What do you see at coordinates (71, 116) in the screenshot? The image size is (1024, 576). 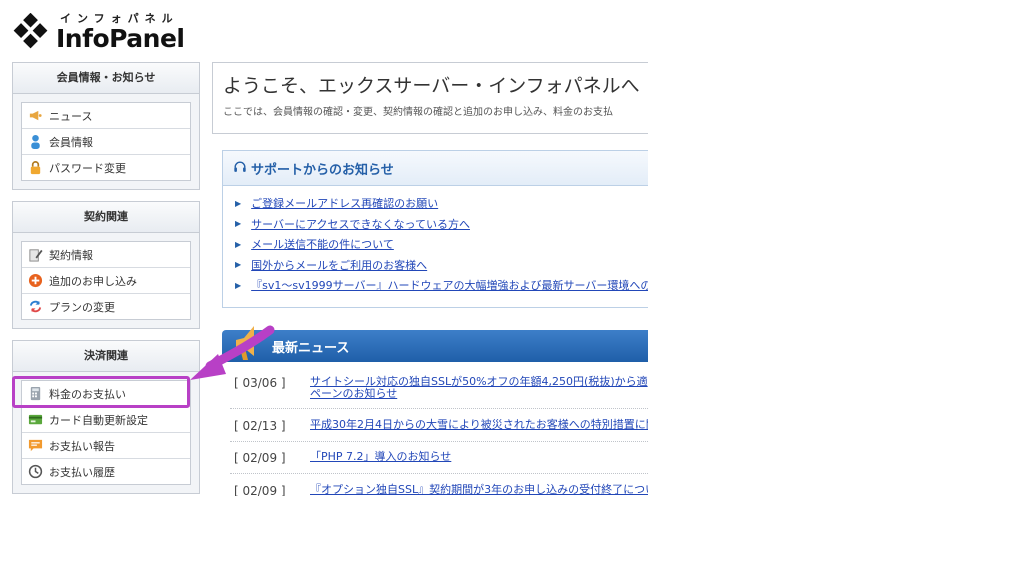 I see `sidebar-item-label: ニュース` at bounding box center [71, 116].